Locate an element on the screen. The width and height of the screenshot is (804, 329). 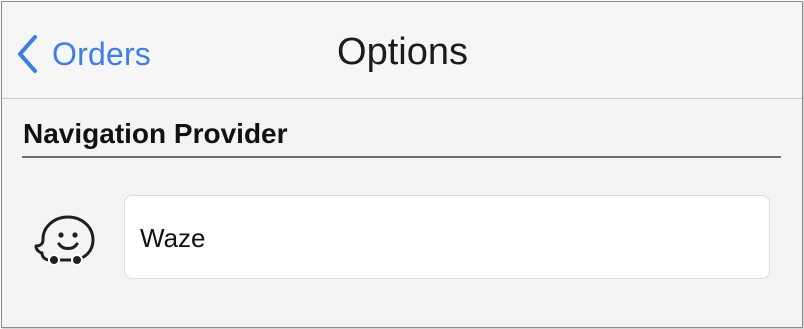
navigation-provider-value: Waze is located at coordinates (173, 238).